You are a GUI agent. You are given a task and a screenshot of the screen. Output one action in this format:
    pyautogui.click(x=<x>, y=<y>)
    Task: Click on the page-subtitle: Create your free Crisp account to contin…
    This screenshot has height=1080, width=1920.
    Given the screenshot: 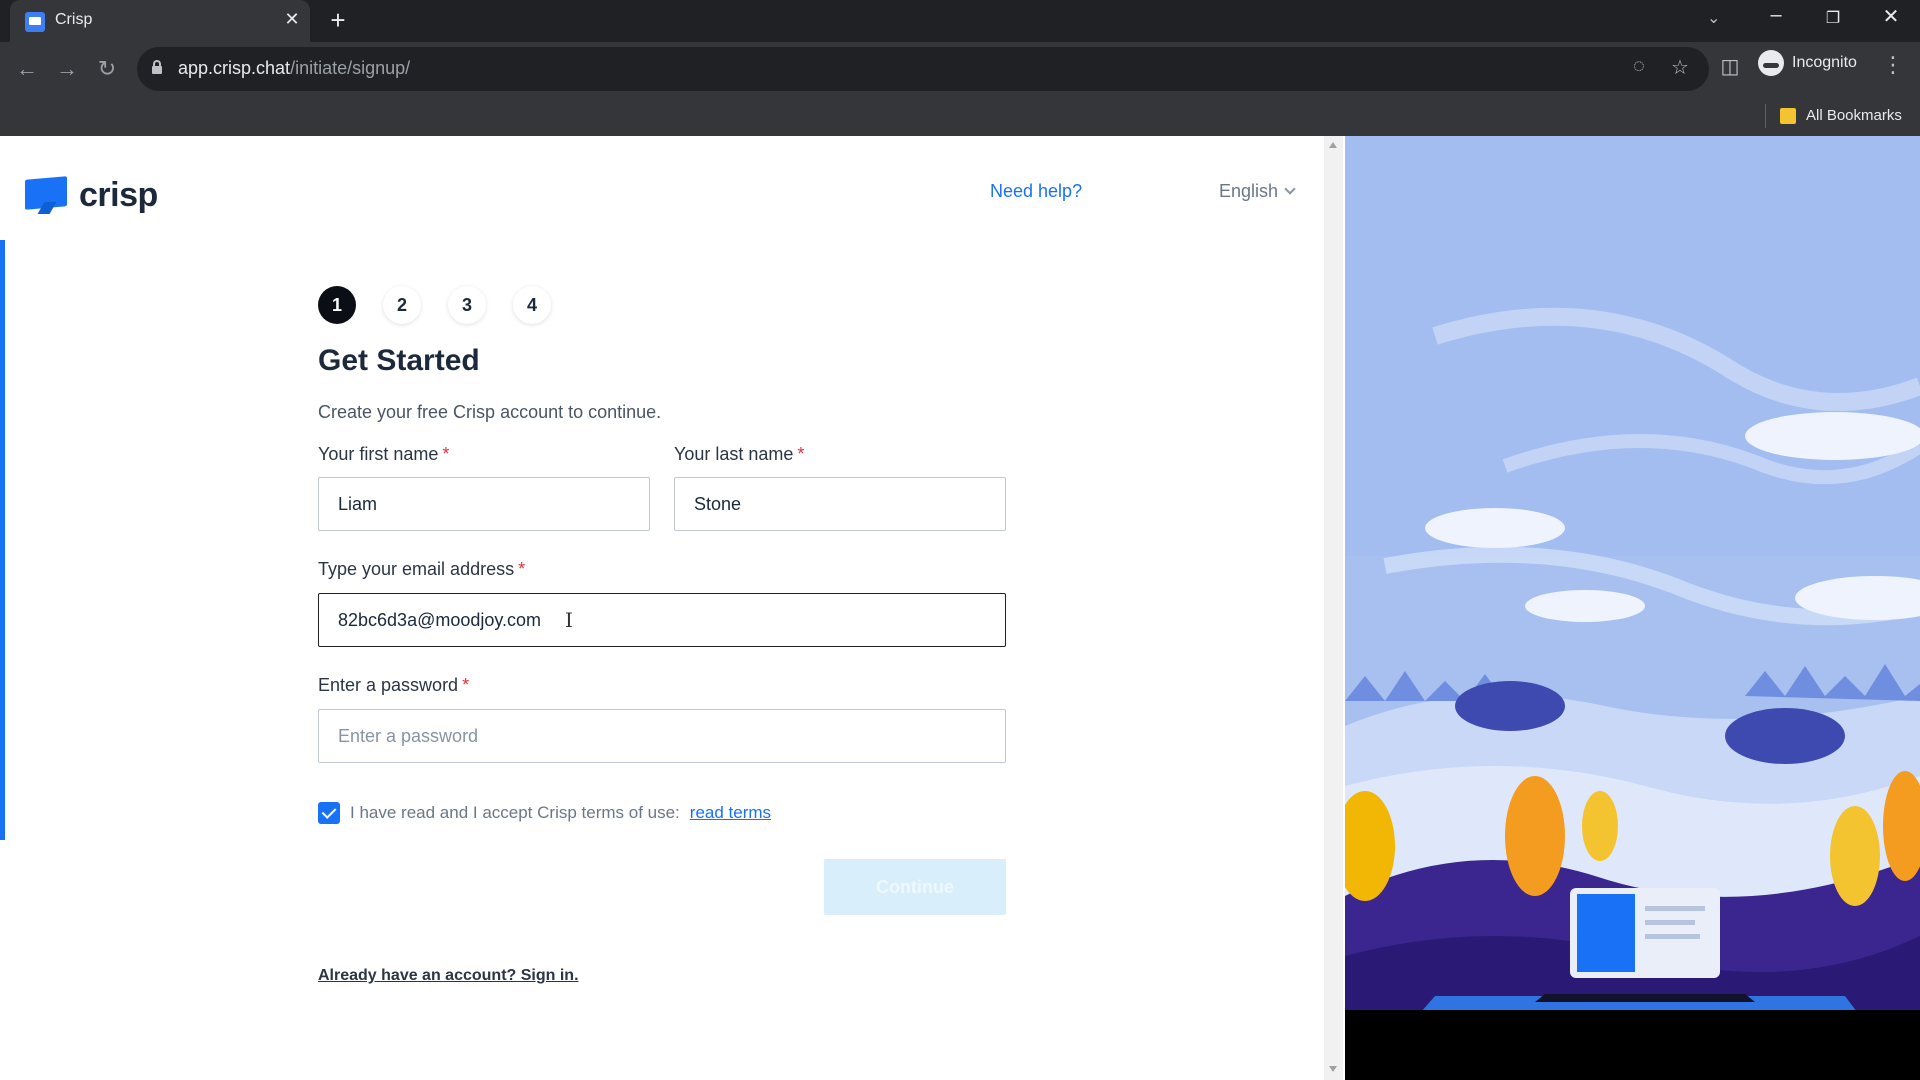 What is the action you would take?
    pyautogui.click(x=490, y=412)
    